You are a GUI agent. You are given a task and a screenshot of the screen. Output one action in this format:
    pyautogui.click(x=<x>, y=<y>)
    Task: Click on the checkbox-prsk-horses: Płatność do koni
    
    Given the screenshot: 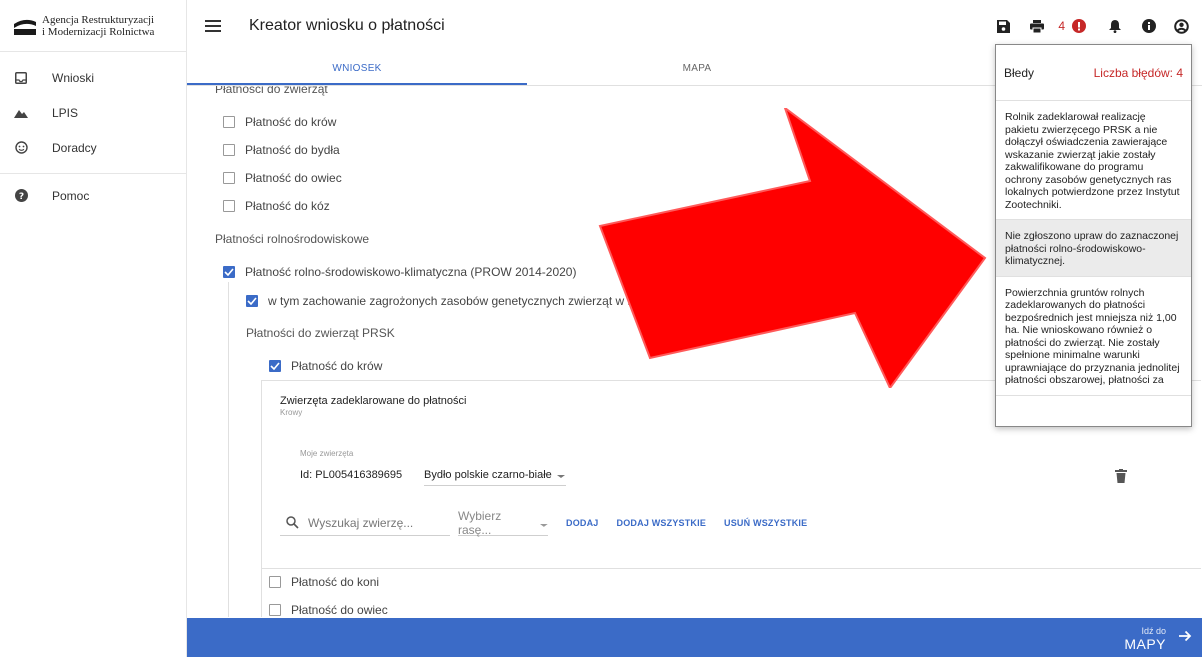 What is the action you would take?
    pyautogui.click(x=324, y=582)
    